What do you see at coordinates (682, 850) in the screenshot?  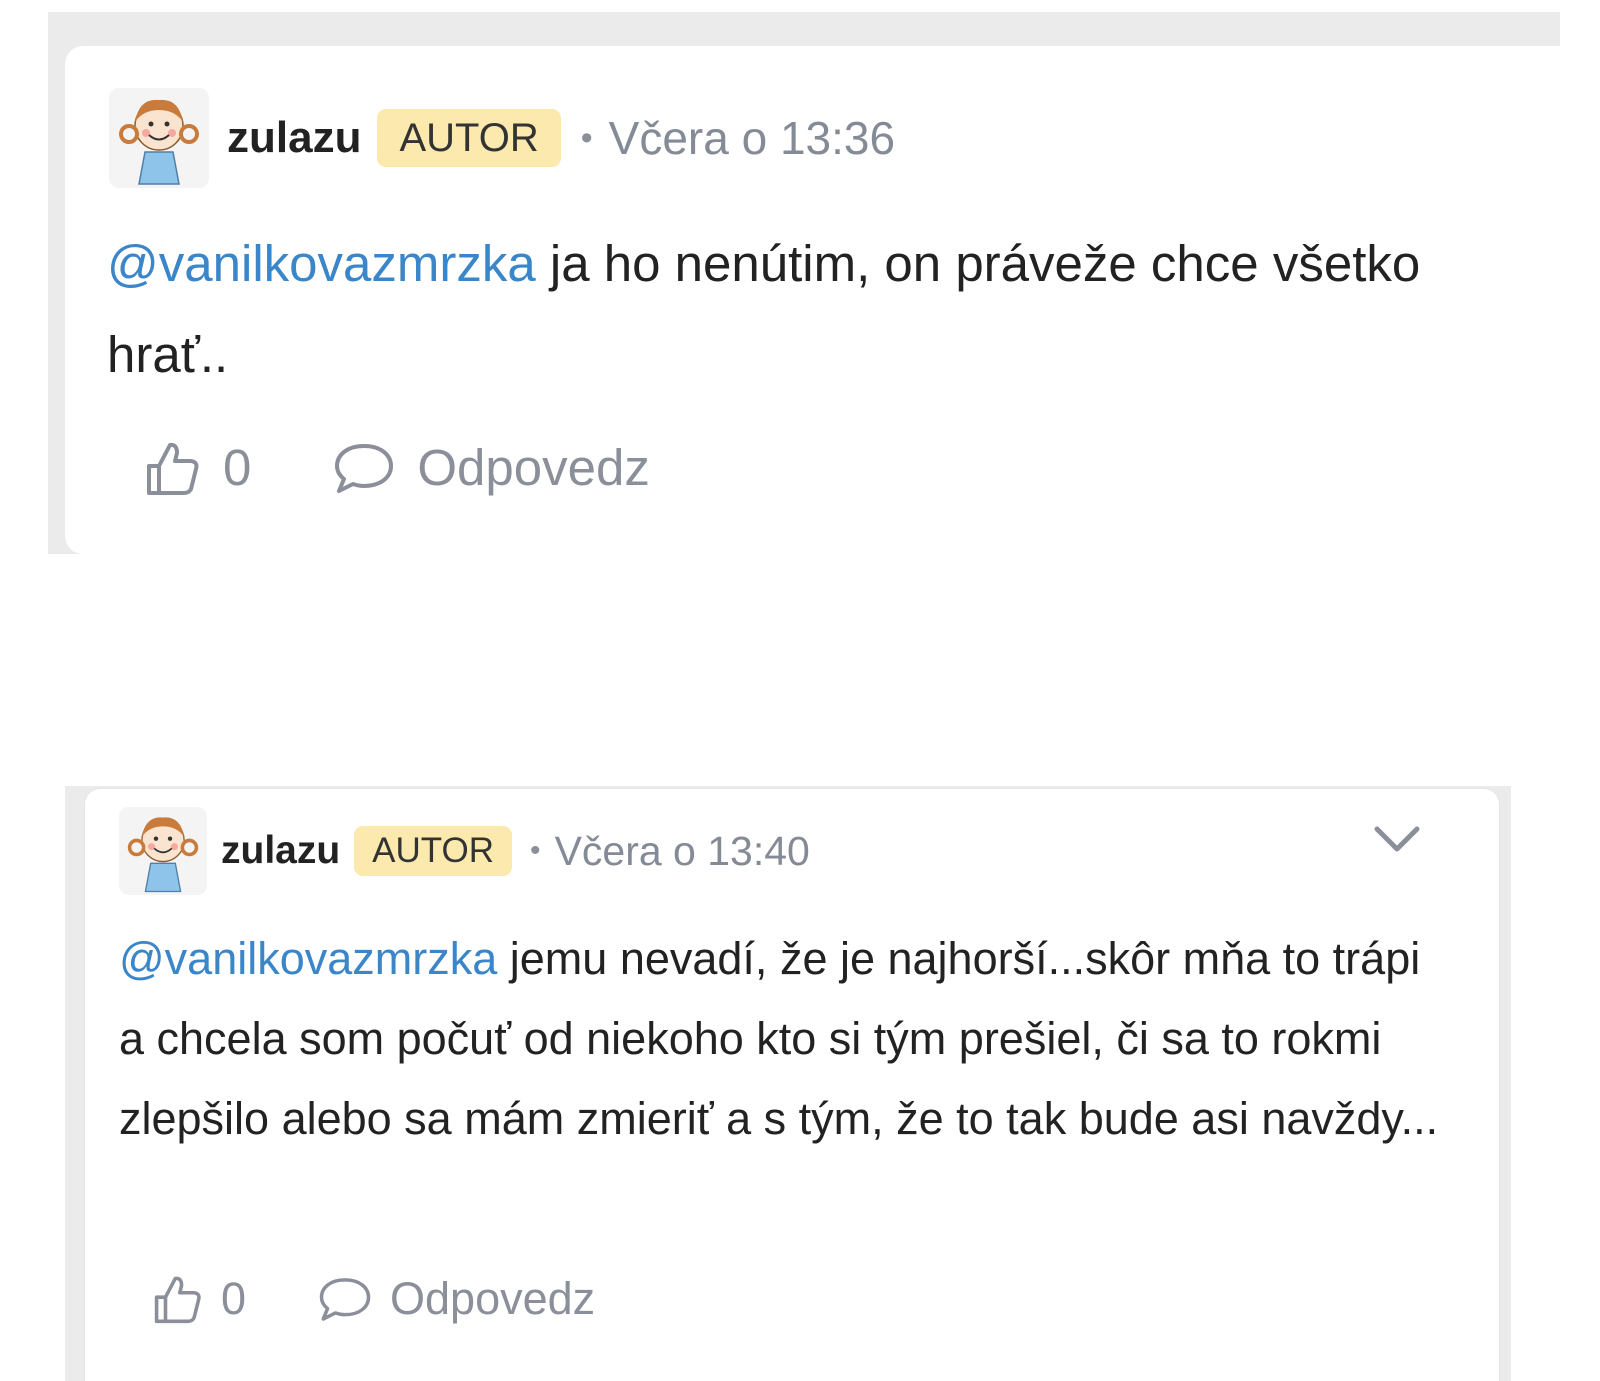 I see `comment-timestamp: Včera o 13:40` at bounding box center [682, 850].